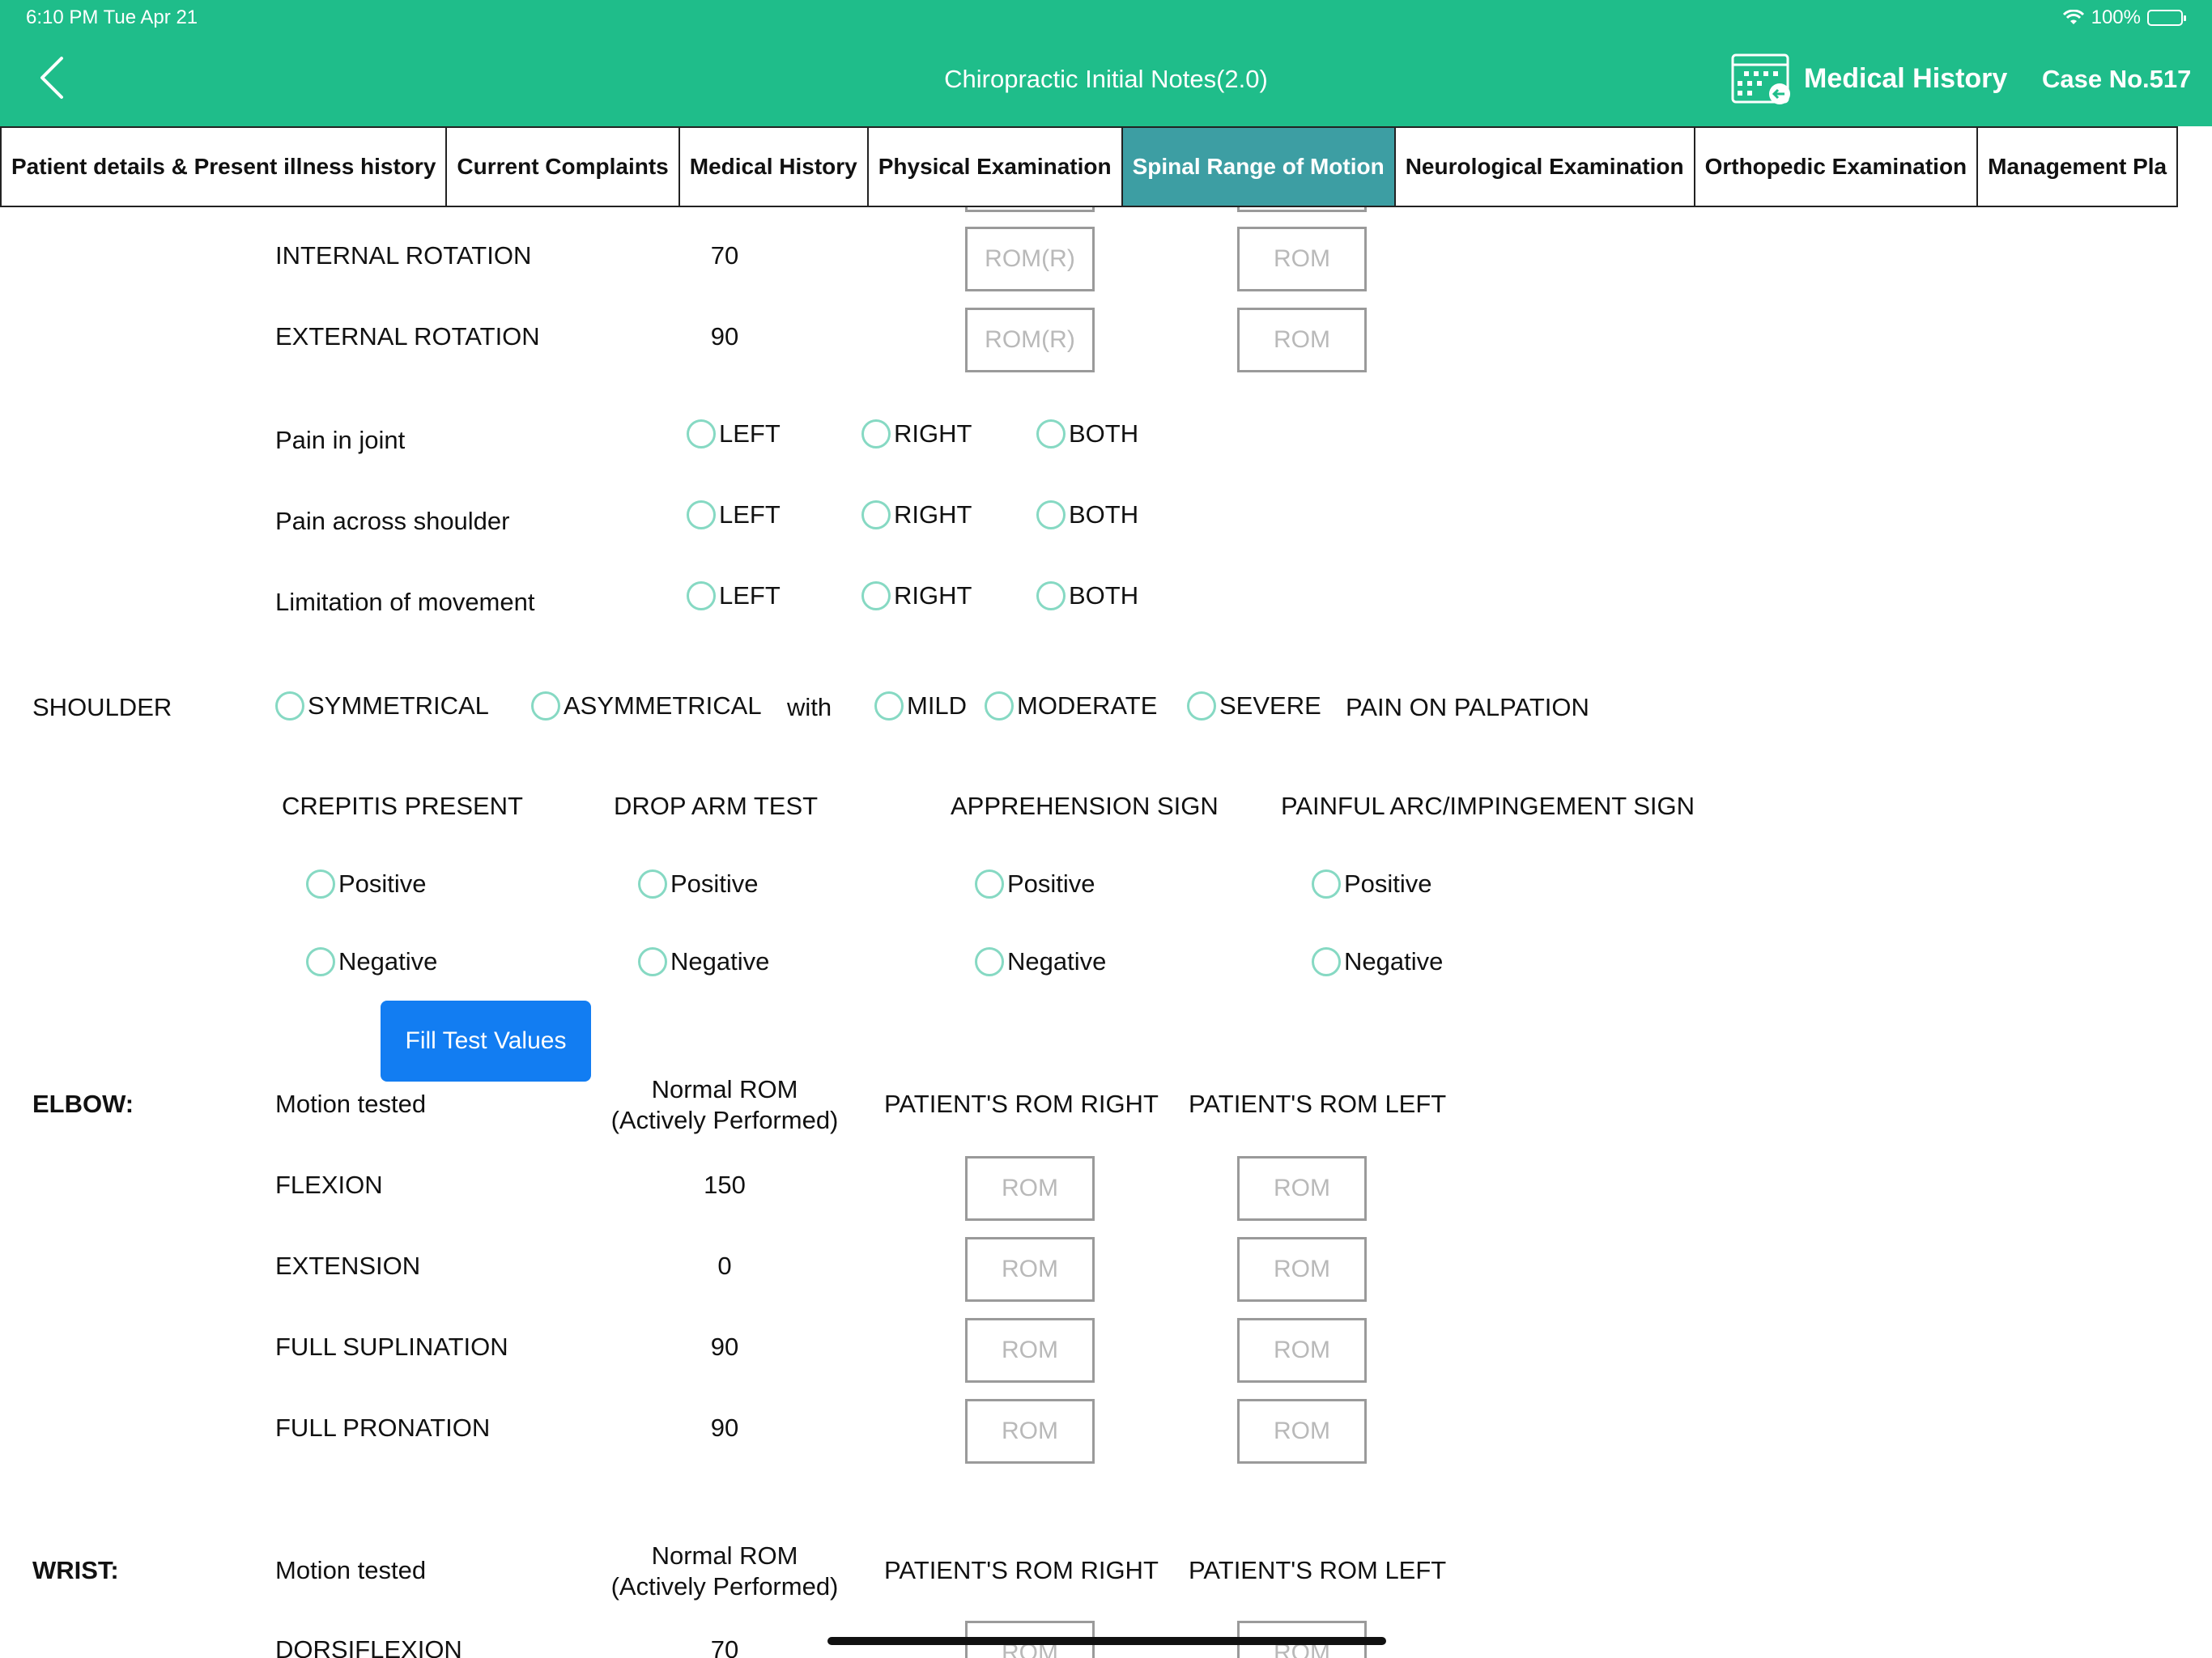 Image resolution: width=2212 pixels, height=1658 pixels. What do you see at coordinates (486, 1041) in the screenshot?
I see `fill-test-values-button: Fill Test Values` at bounding box center [486, 1041].